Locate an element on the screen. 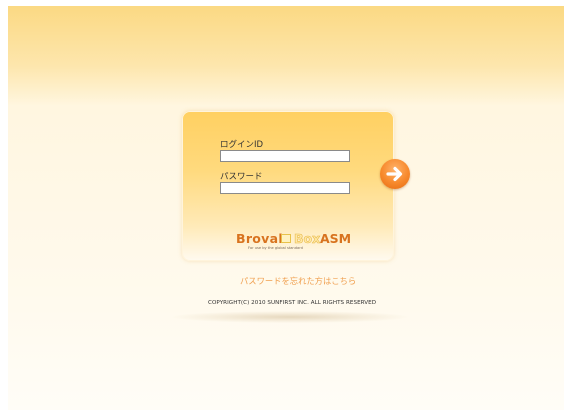 The width and height of the screenshot is (564, 410). arrow-right-icon is located at coordinates (394, 174).